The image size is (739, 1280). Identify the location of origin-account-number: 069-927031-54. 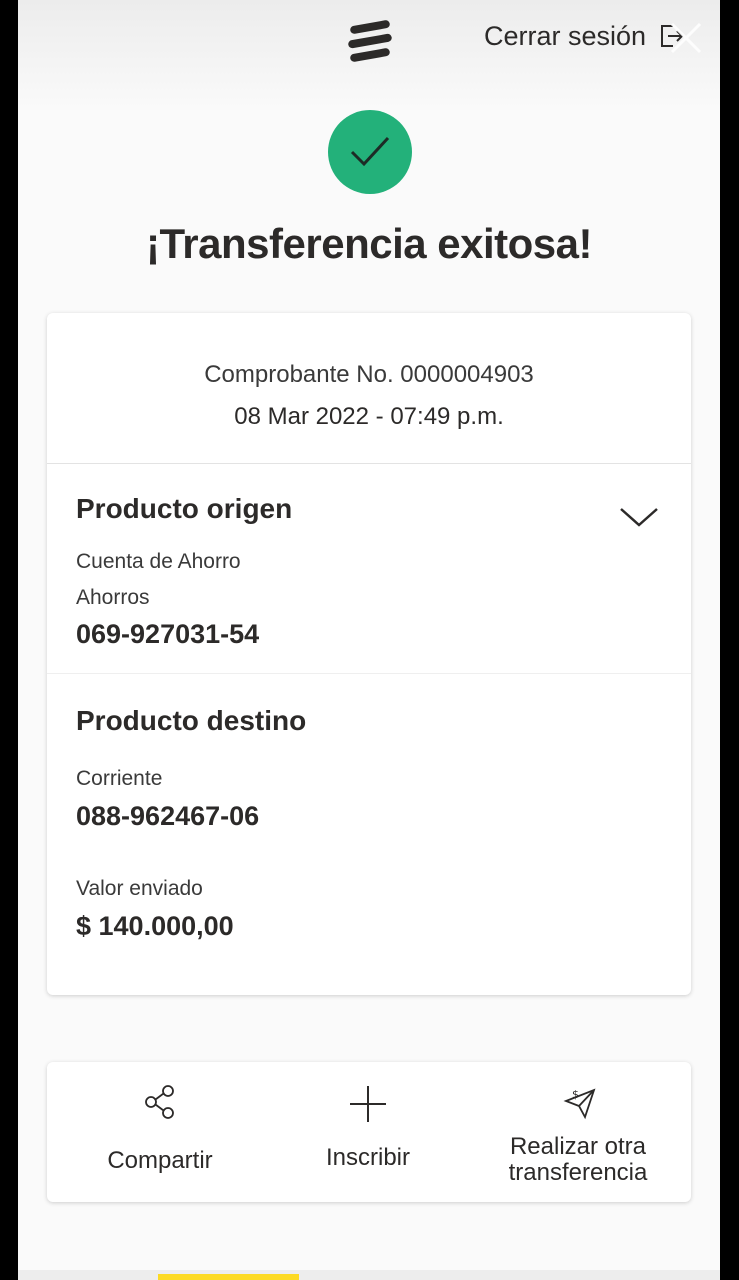
(168, 634).